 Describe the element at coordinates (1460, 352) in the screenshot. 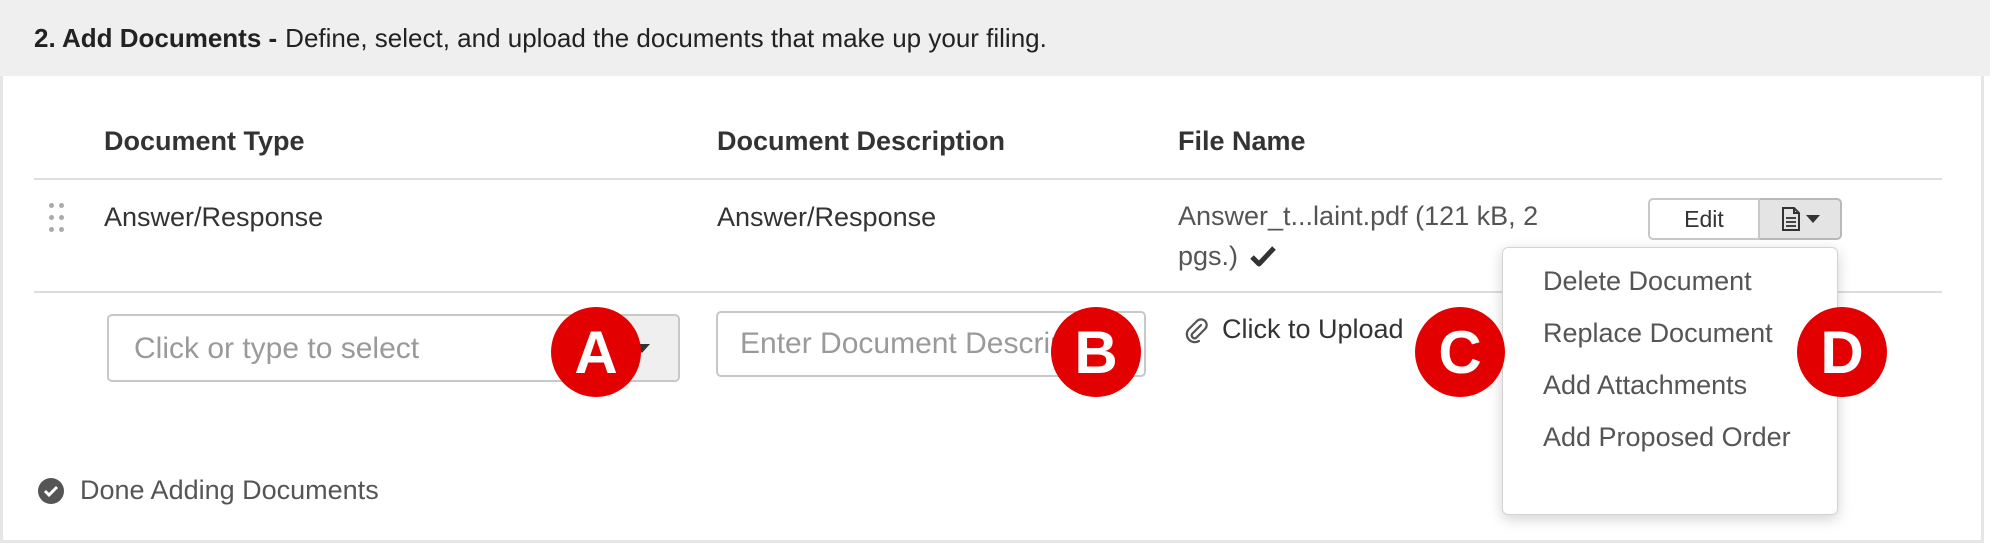

I see `annotation-badge-c: C` at that location.